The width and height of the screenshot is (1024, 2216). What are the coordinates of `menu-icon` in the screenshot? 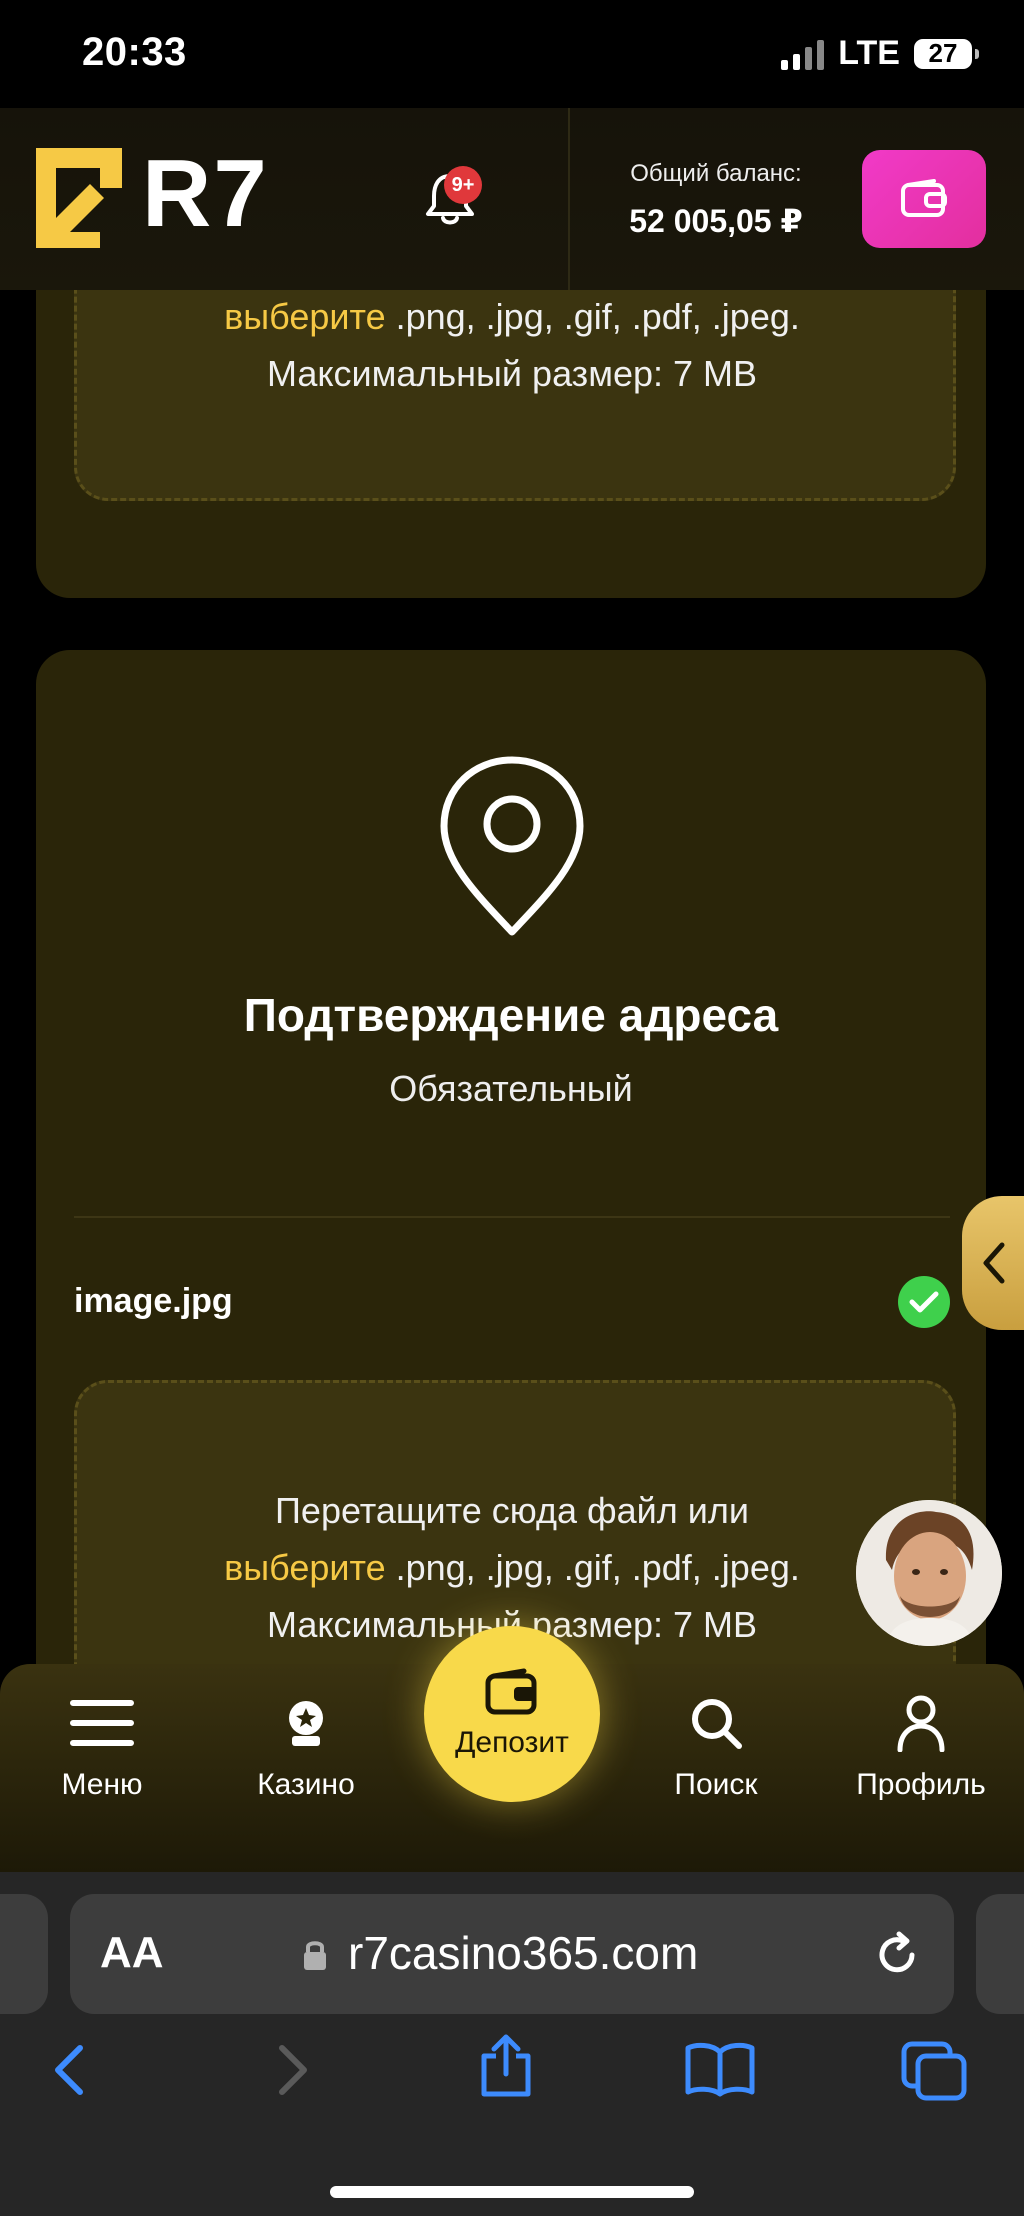 It's located at (102, 1723).